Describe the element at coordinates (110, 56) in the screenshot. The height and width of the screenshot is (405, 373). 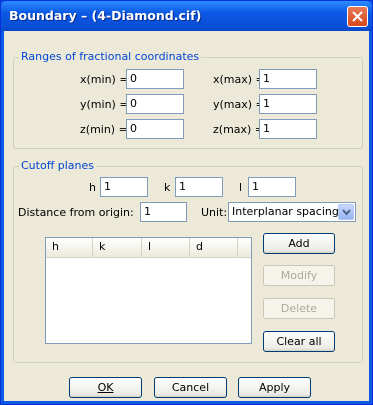
I see `ranges-group-label: Ranges of fractional coordinates` at that location.